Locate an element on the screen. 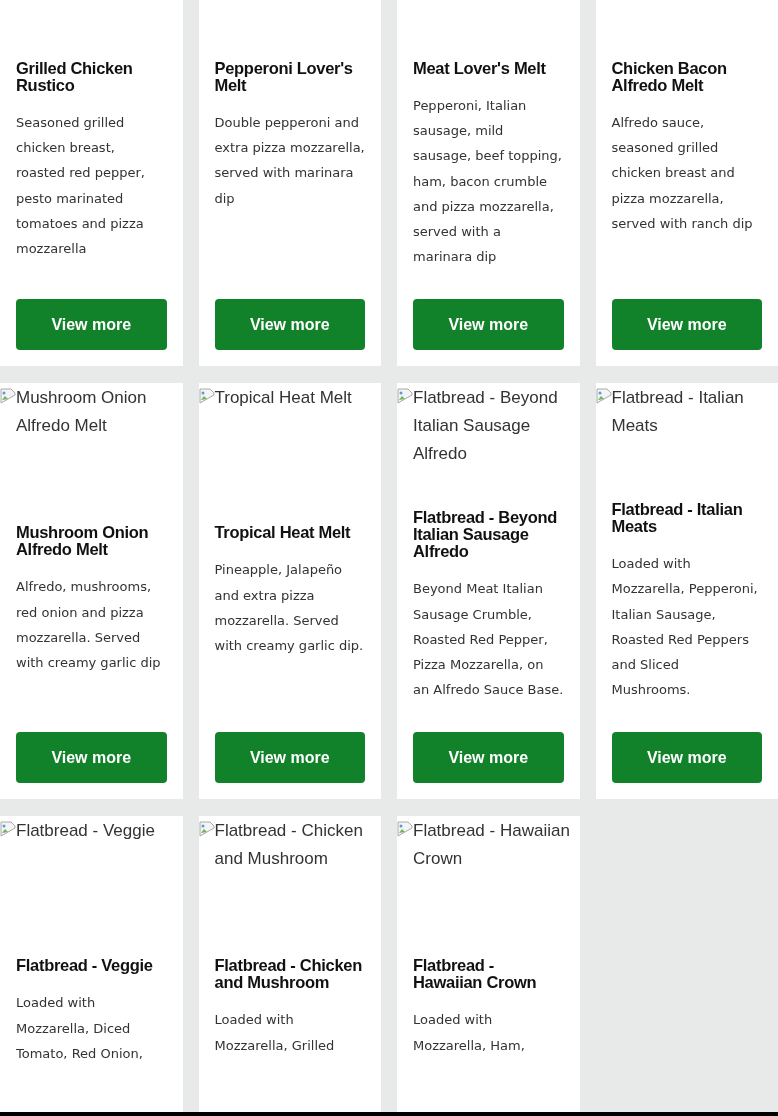  image-alt-text: Tropical Heat Melt is located at coordinates (283, 398).